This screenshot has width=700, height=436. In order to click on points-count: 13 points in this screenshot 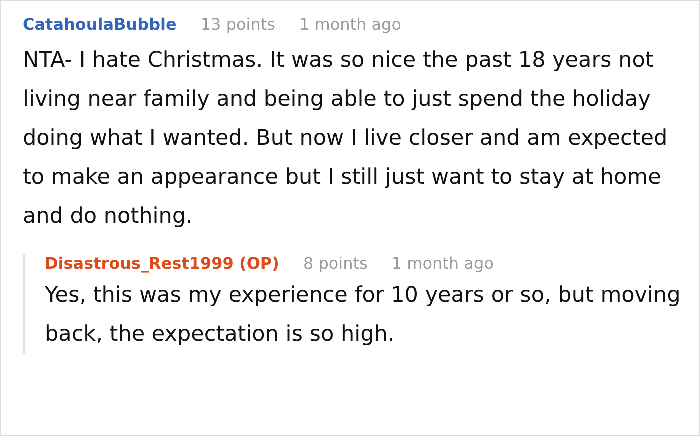, I will do `click(238, 25)`.